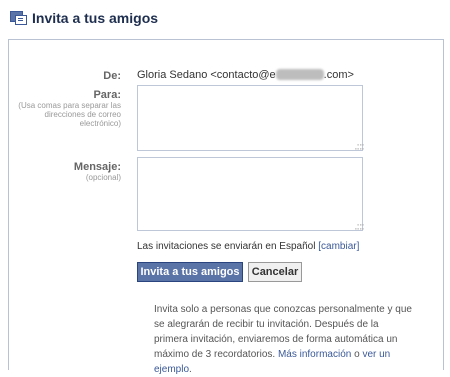 The width and height of the screenshot is (450, 377). What do you see at coordinates (314, 354) in the screenshot?
I see `more-info-link: Más información` at bounding box center [314, 354].